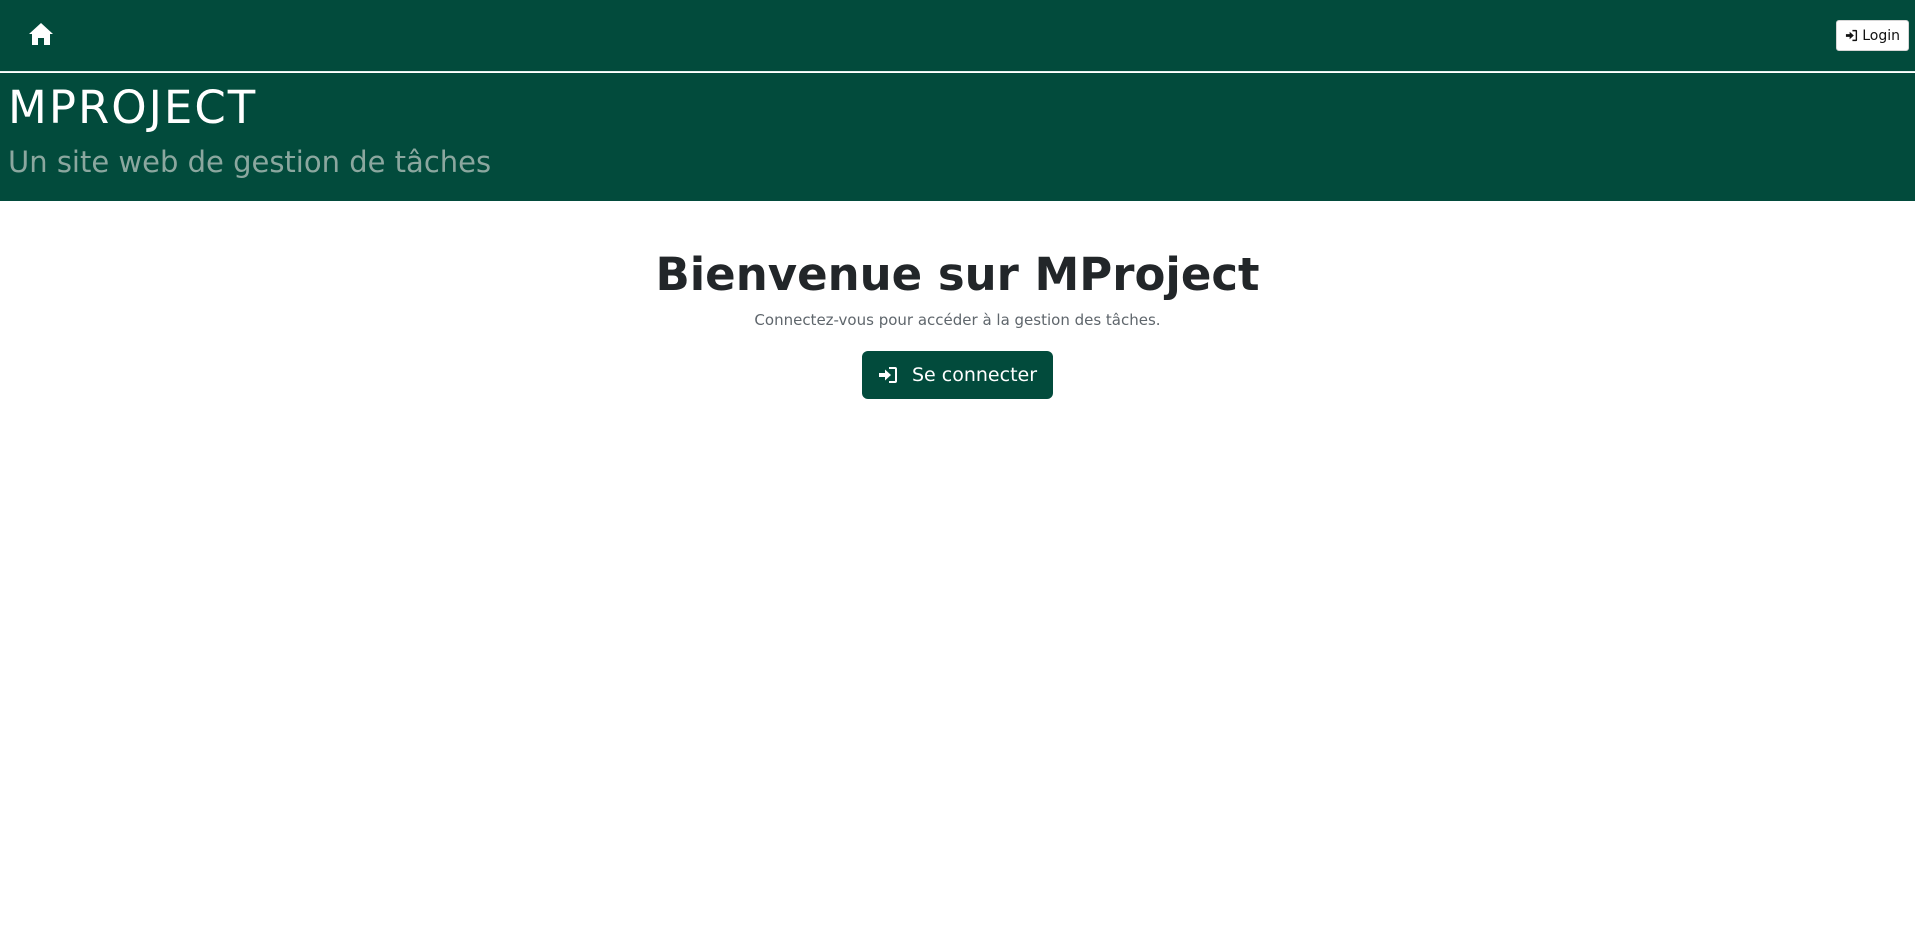 Image resolution: width=1915 pixels, height=947 pixels. I want to click on login-button: Login, so click(1872, 35).